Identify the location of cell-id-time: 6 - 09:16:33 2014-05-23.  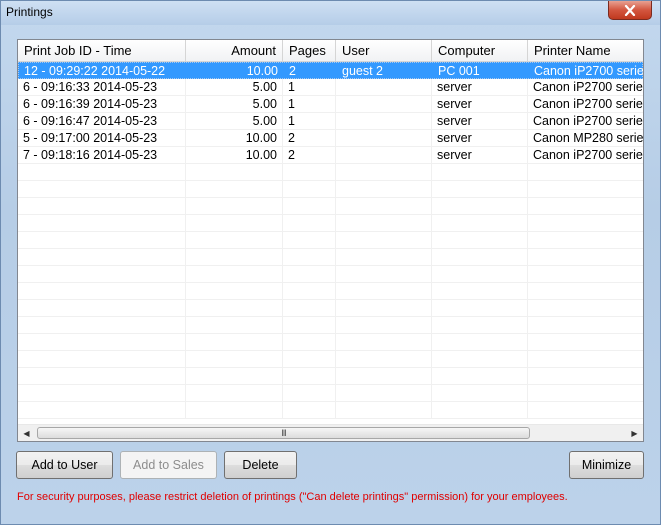
(102, 87).